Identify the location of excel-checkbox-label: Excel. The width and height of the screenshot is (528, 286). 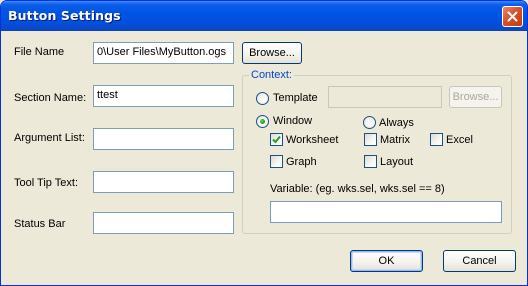
(459, 140).